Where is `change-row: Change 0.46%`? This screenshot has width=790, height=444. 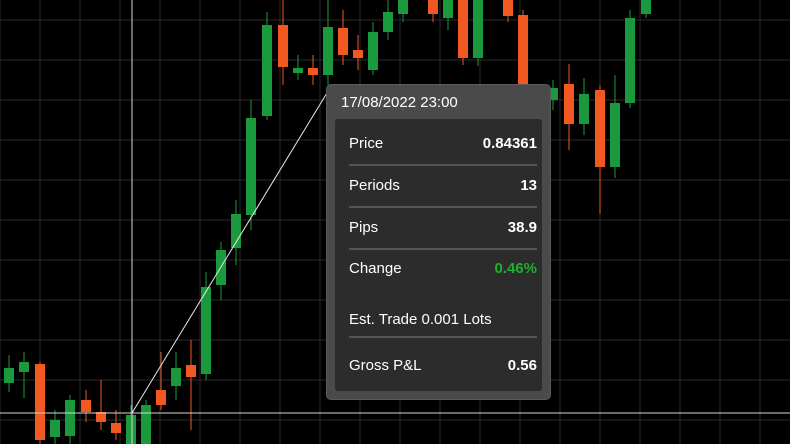 change-row: Change 0.46% is located at coordinates (443, 268).